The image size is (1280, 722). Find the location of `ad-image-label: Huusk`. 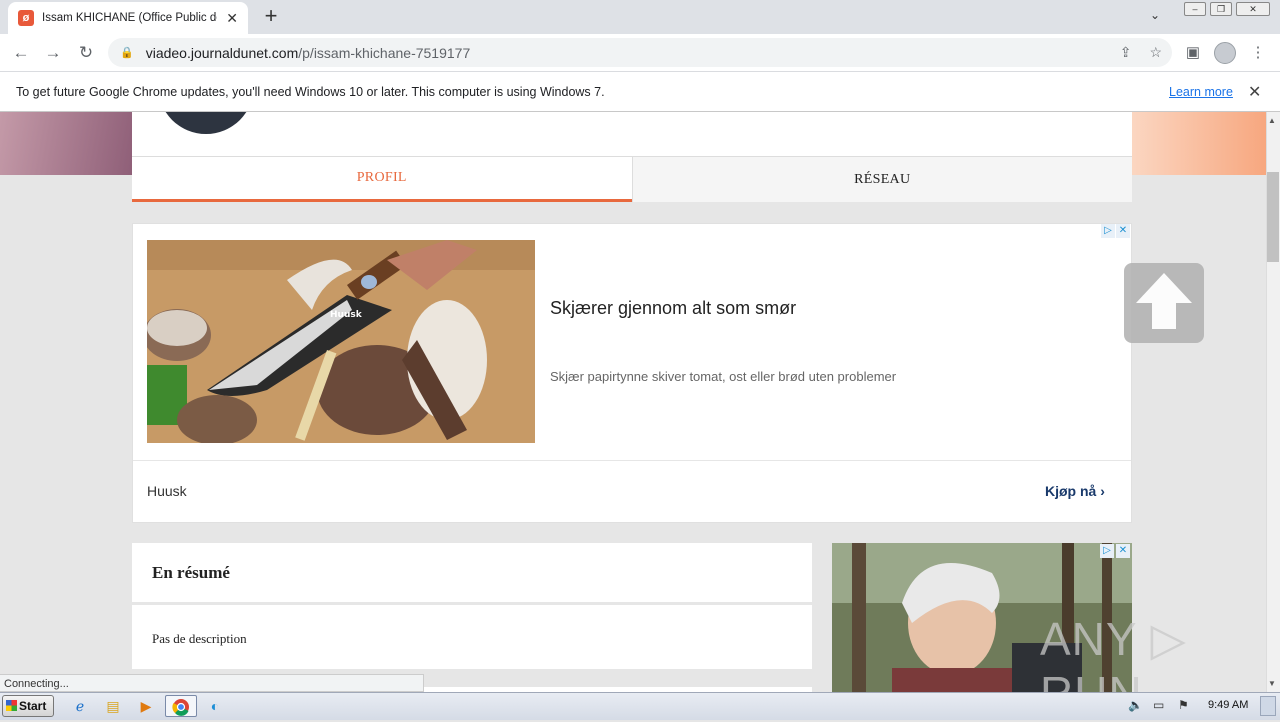

ad-image-label: Huusk is located at coordinates (346, 315).